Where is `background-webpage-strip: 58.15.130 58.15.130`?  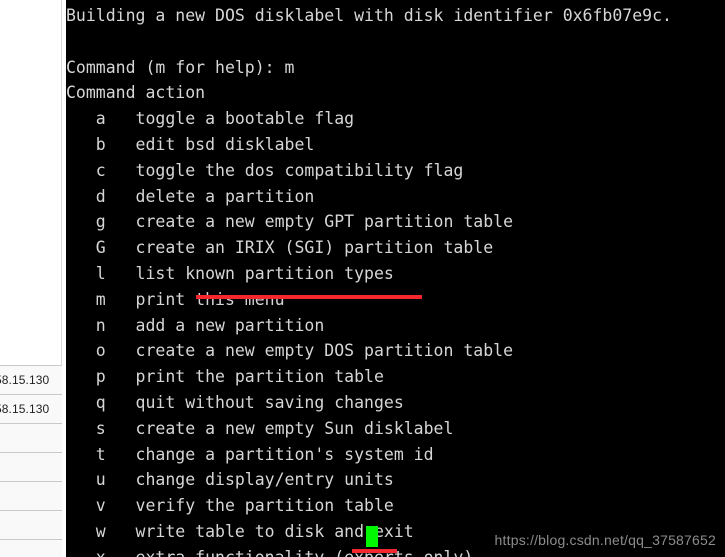
background-webpage-strip: 58.15.130 58.15.130 is located at coordinates (33, 278).